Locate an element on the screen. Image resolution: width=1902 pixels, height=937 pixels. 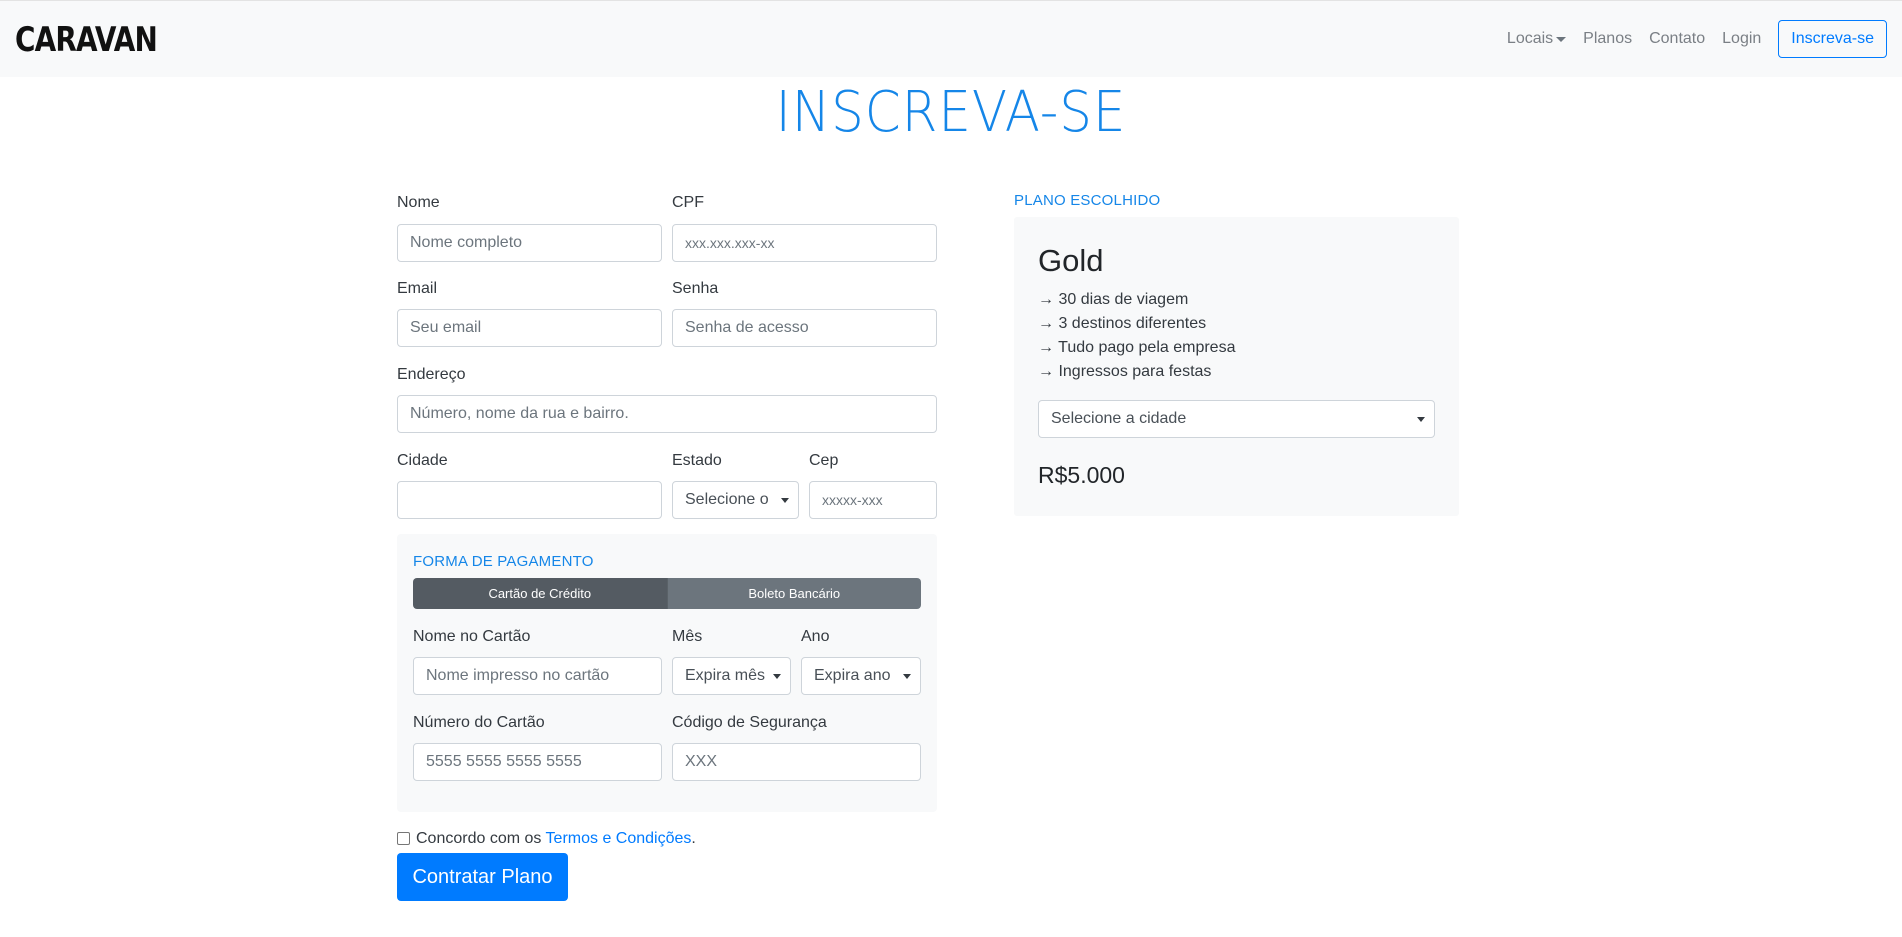
estado-selected: Selecione o is located at coordinates (727, 499).